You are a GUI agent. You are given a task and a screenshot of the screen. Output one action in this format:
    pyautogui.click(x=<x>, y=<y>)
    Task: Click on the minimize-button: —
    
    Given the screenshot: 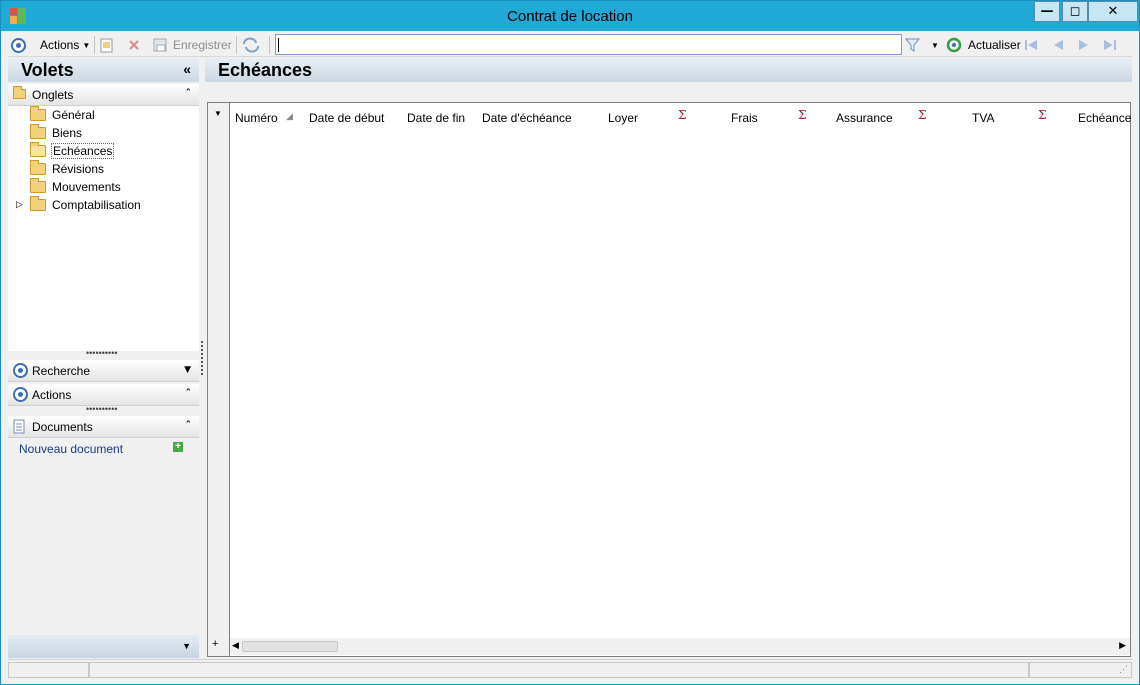 What is the action you would take?
    pyautogui.click(x=1047, y=11)
    